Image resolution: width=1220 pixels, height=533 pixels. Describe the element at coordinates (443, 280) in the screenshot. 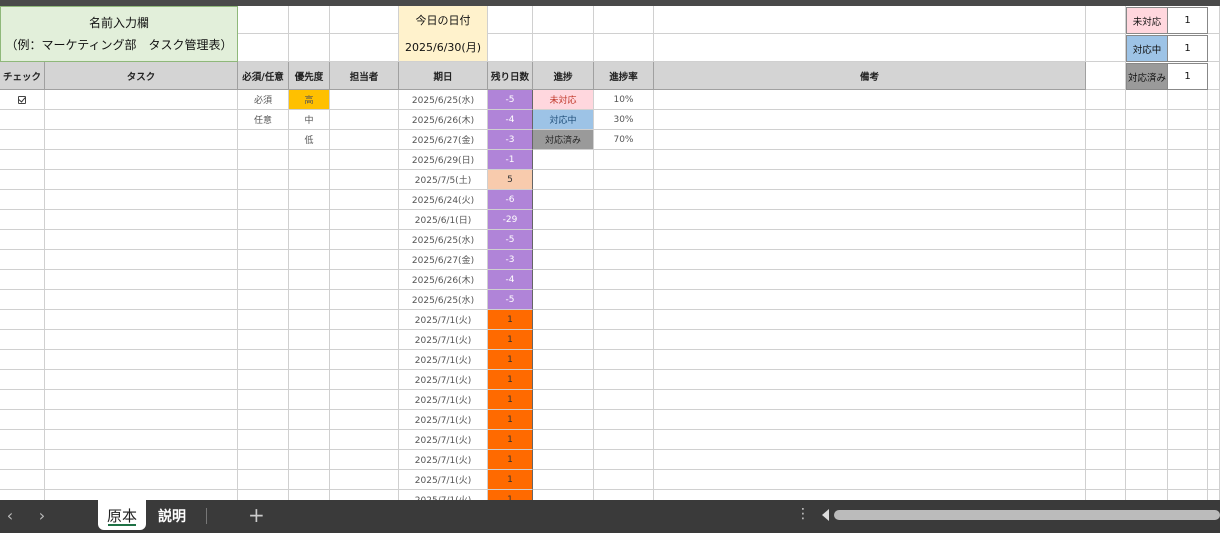

I see `cell-due: 2025/6/26(木)` at that location.